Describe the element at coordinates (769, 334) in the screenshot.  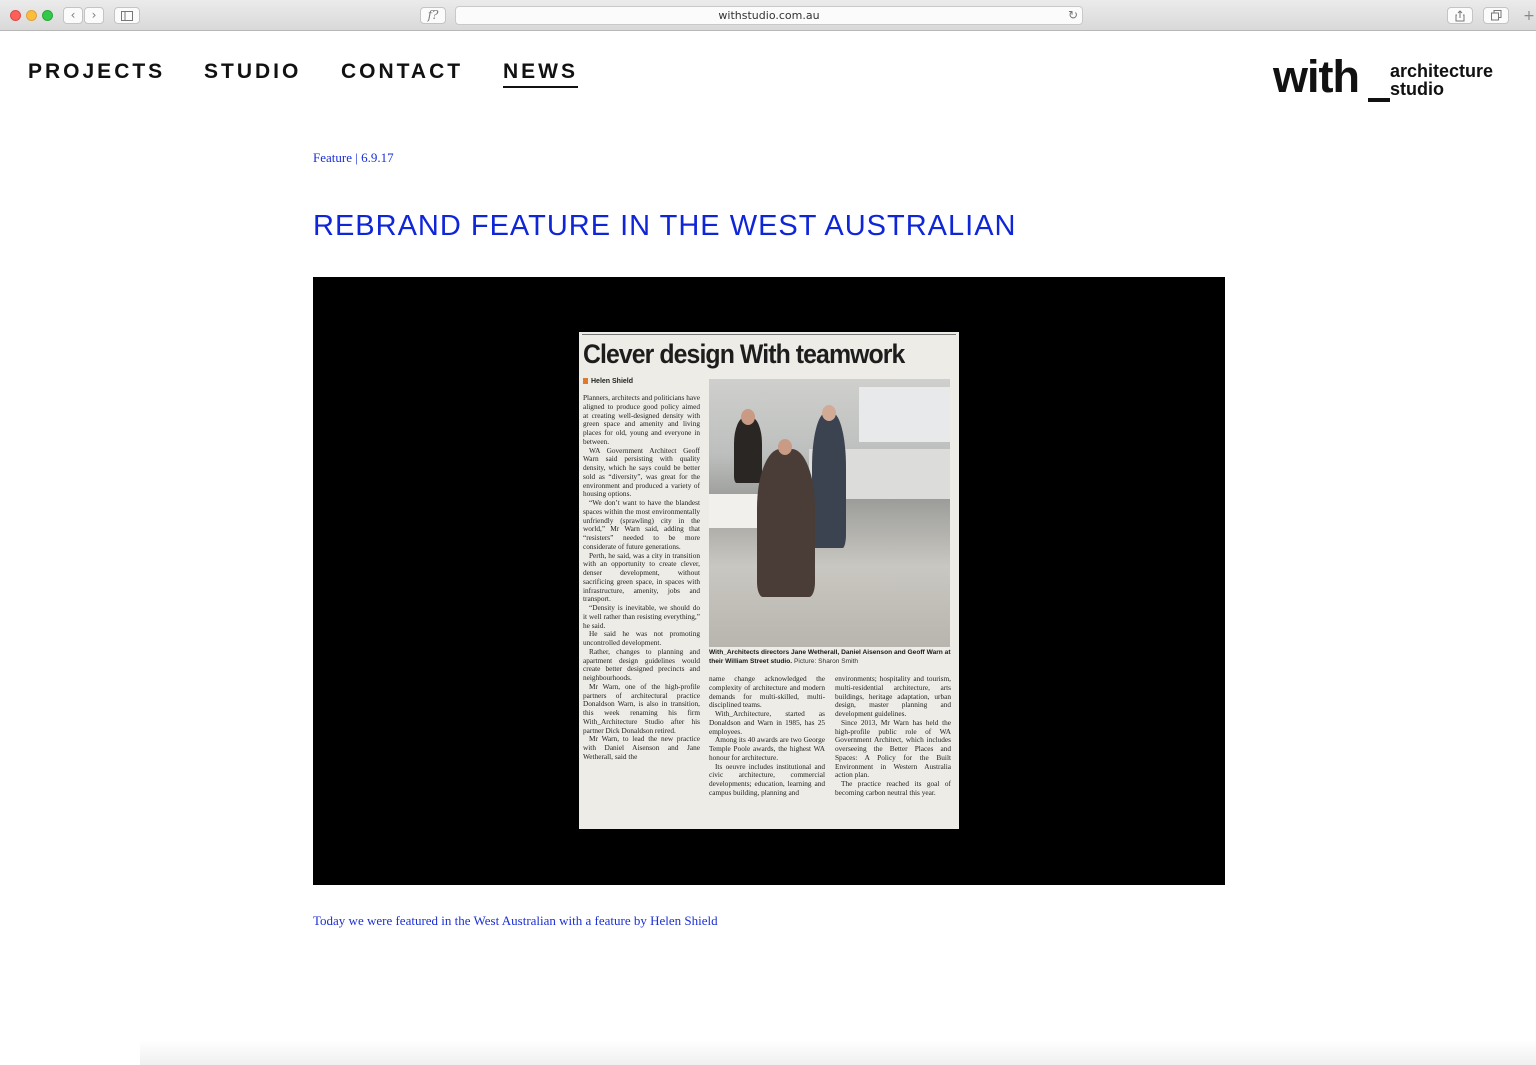
I see `clipping-top-rule` at that location.